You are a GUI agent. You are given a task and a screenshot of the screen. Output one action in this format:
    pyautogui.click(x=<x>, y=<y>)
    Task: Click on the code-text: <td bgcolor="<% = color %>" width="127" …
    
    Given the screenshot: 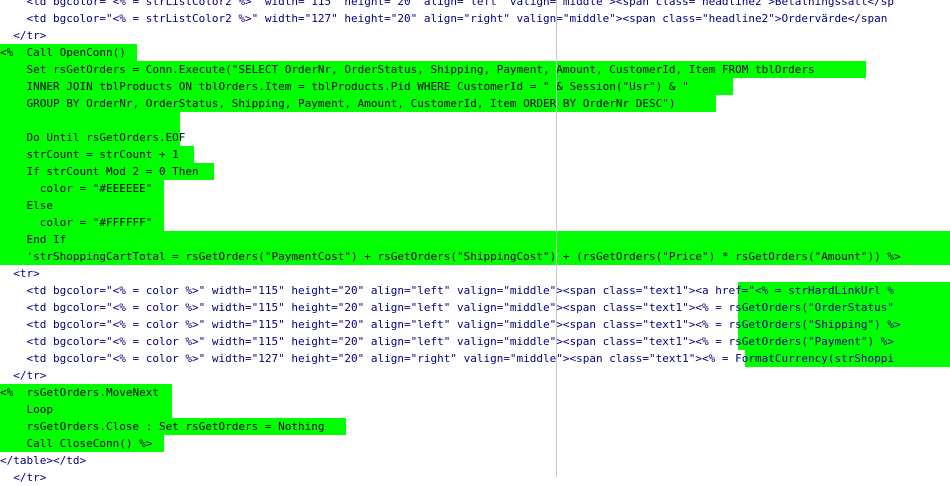 What is the action you would take?
    pyautogui.click(x=447, y=358)
    